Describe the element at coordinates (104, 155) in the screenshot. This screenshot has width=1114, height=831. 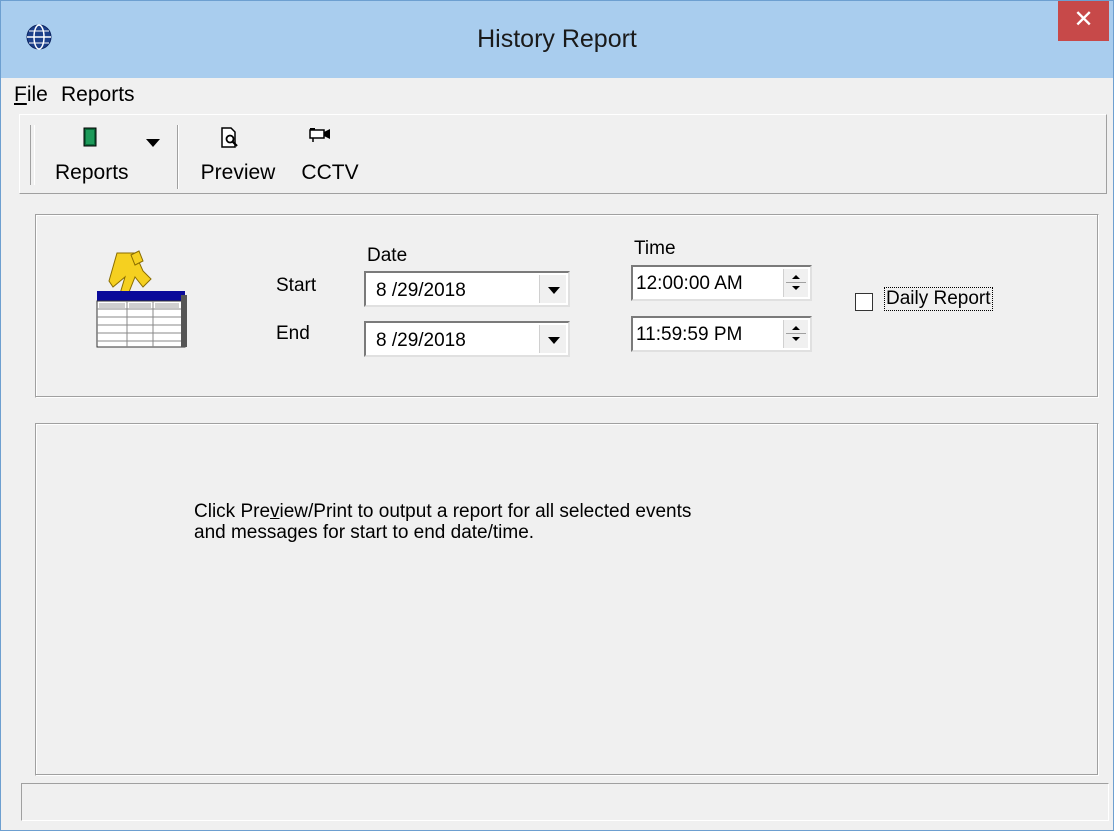
I see `reports-dropdown-button: Reports` at that location.